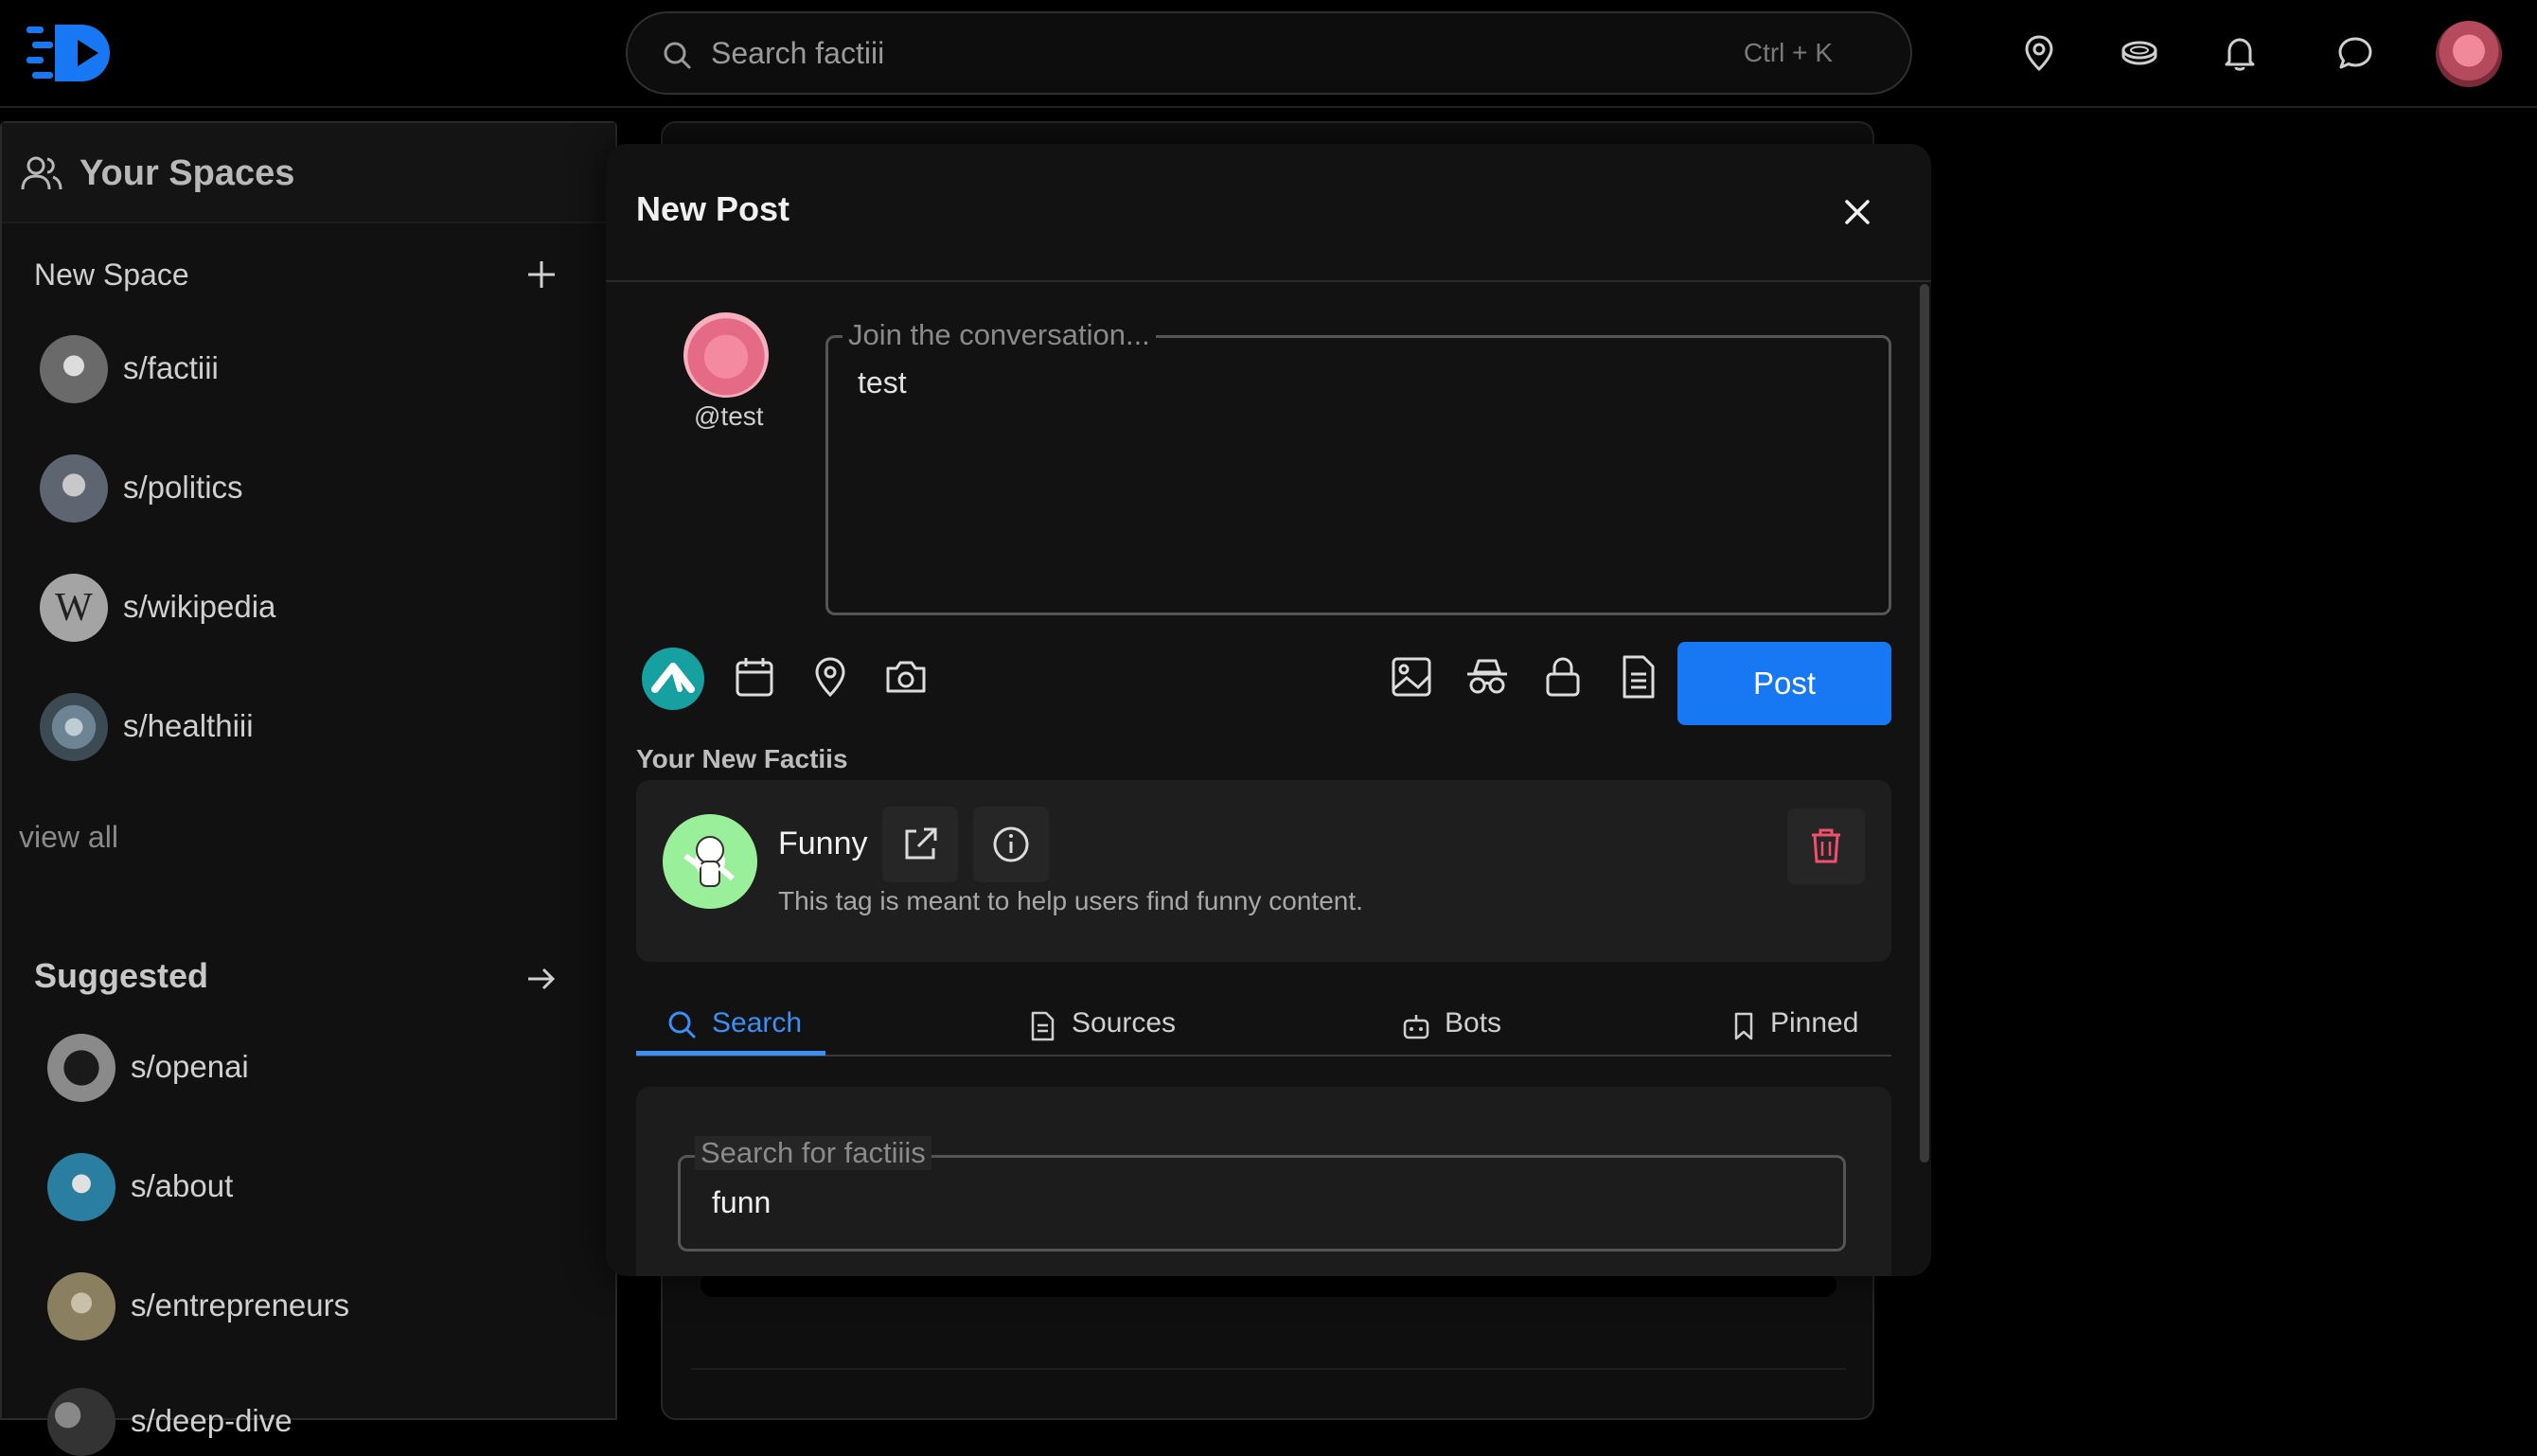 This screenshot has width=2537, height=1456. What do you see at coordinates (1268, 1369) in the screenshot?
I see `feed-divider` at bounding box center [1268, 1369].